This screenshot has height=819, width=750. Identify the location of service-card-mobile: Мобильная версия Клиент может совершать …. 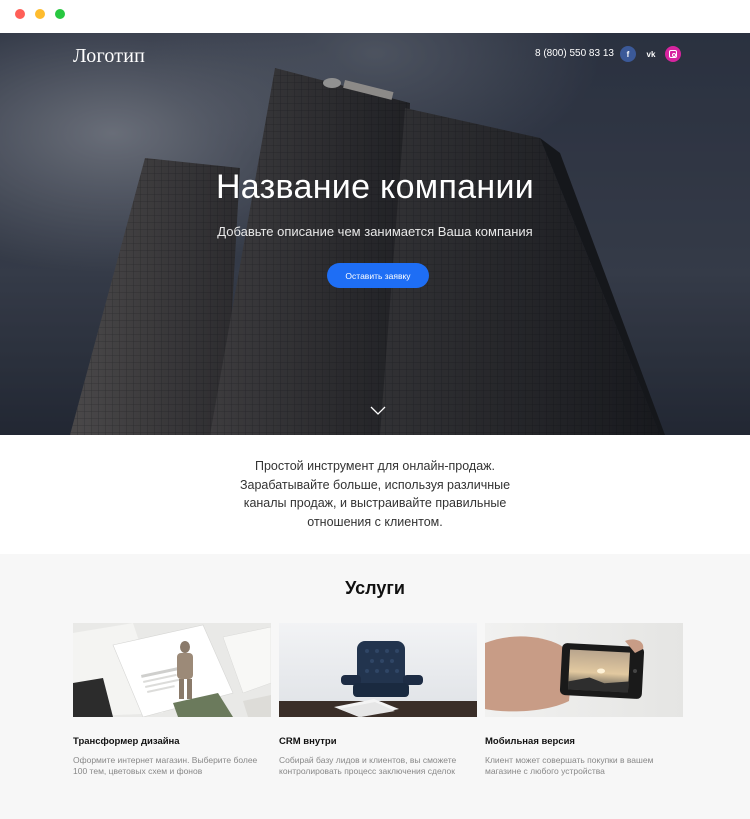
(584, 700).